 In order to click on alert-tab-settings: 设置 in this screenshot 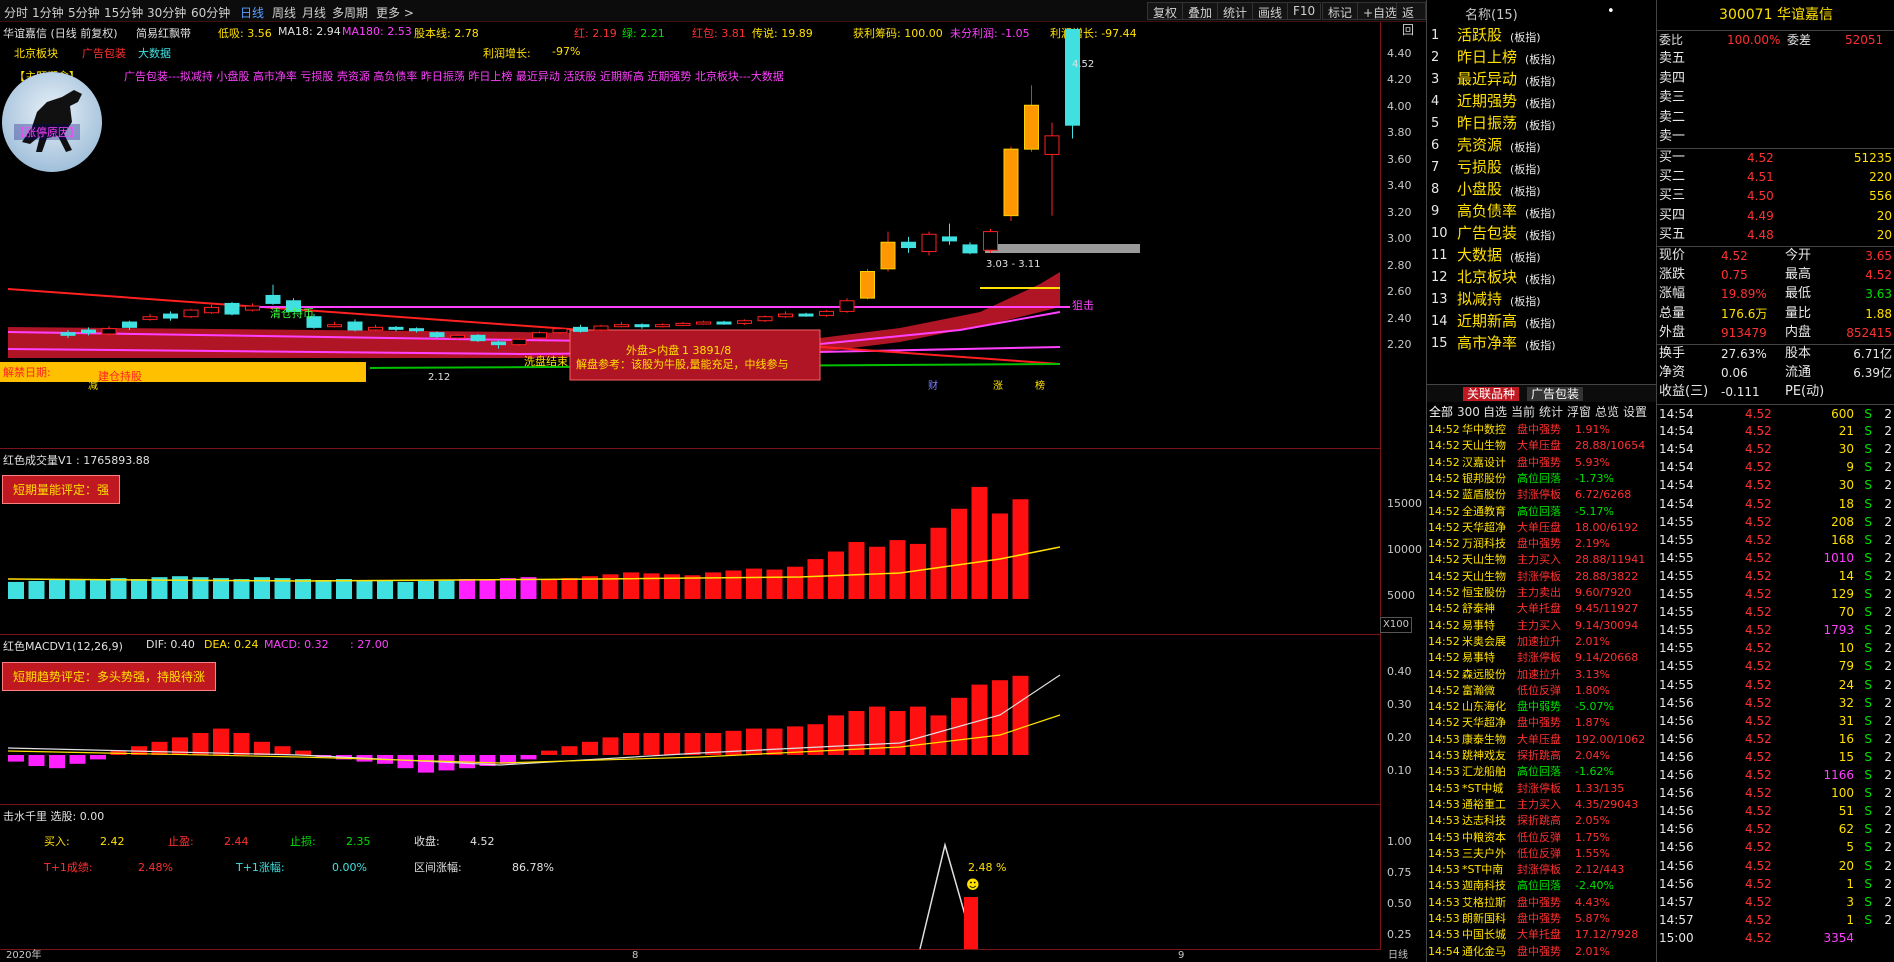, I will do `click(1635, 412)`.